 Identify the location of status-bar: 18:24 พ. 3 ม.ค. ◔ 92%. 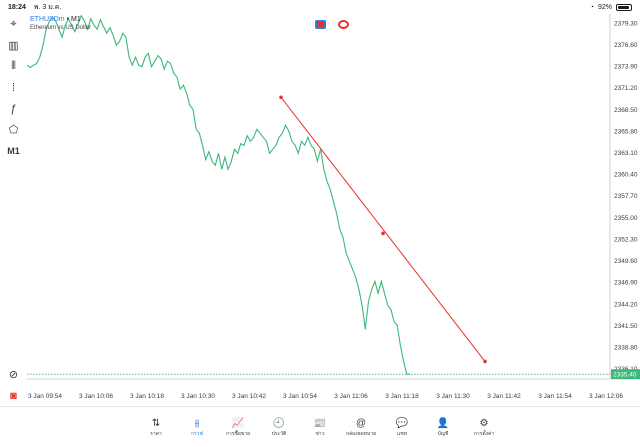
(320, 7).